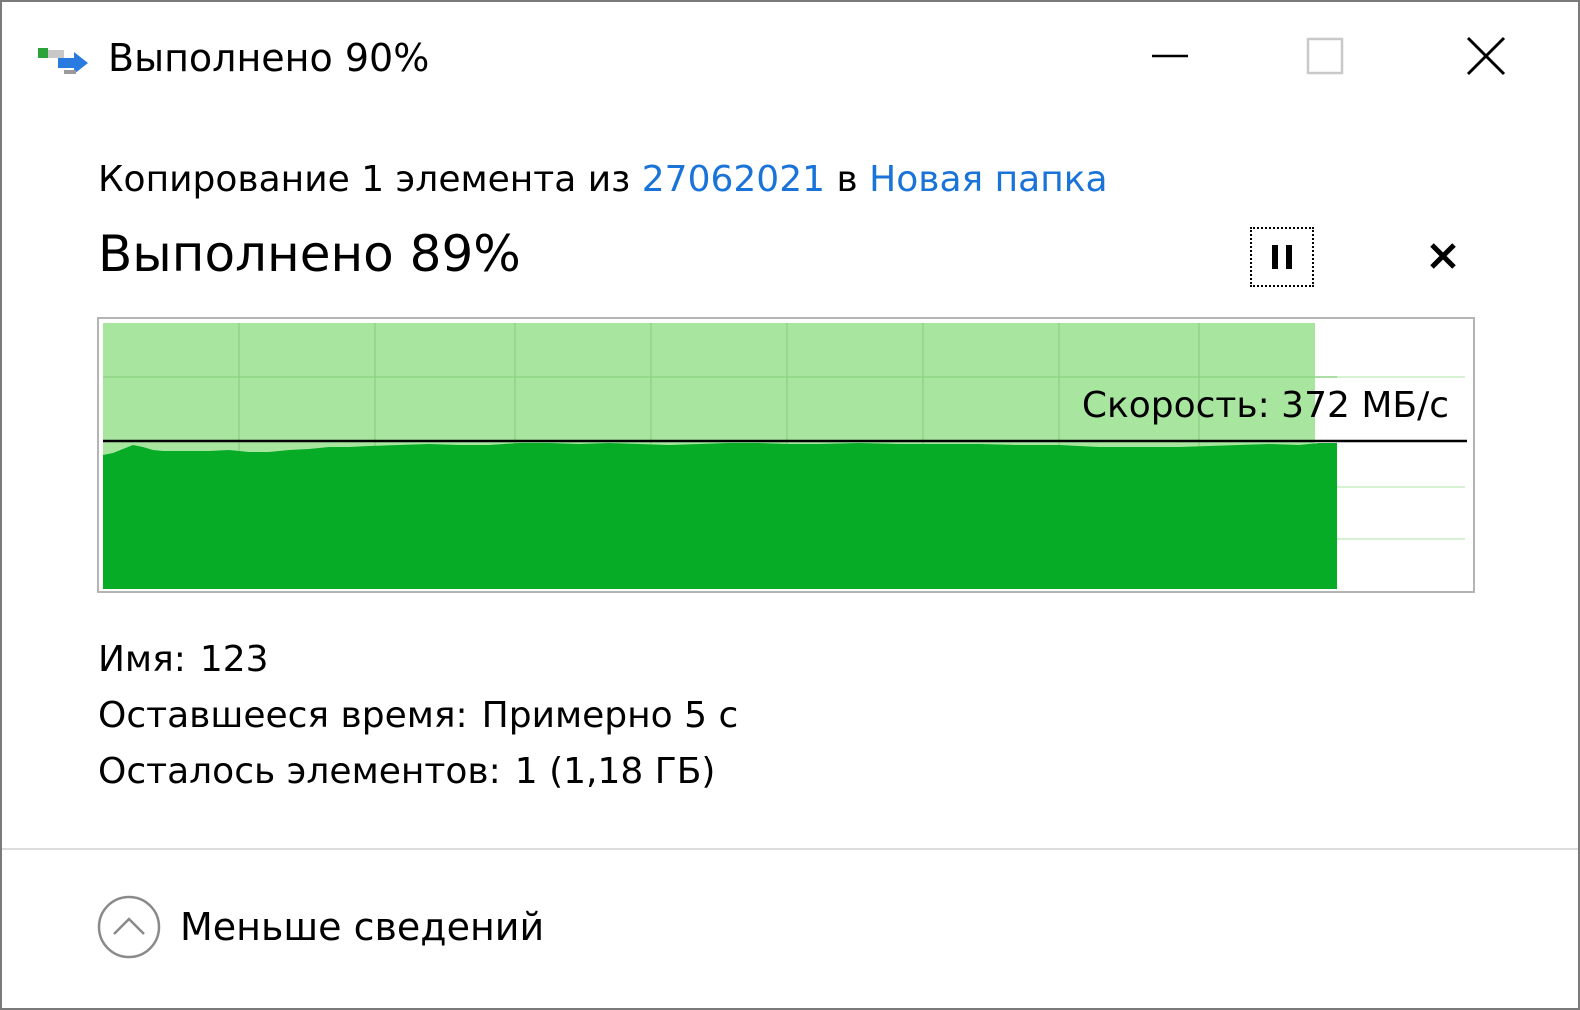 The height and width of the screenshot is (1010, 1580). I want to click on maximize-button, so click(1326, 58).